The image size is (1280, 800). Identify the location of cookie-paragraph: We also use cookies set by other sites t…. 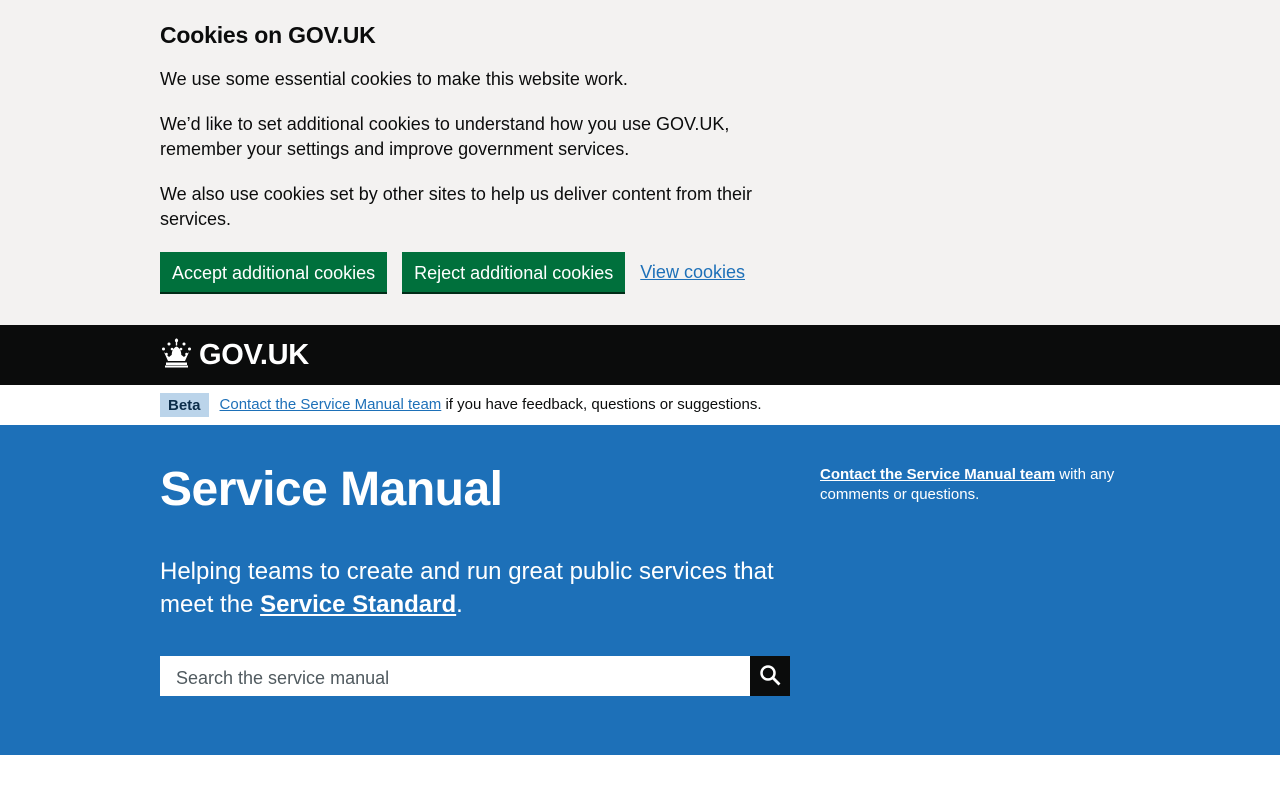
(456, 206).